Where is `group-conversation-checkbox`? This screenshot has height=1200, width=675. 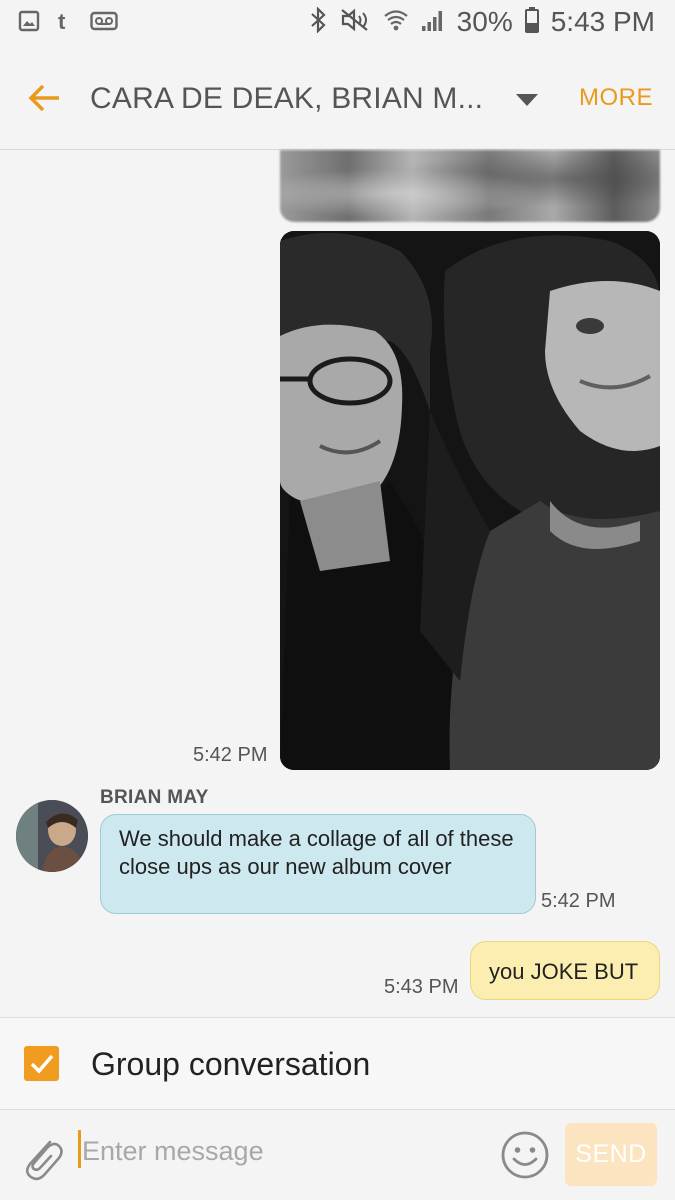
group-conversation-checkbox is located at coordinates (41, 1063).